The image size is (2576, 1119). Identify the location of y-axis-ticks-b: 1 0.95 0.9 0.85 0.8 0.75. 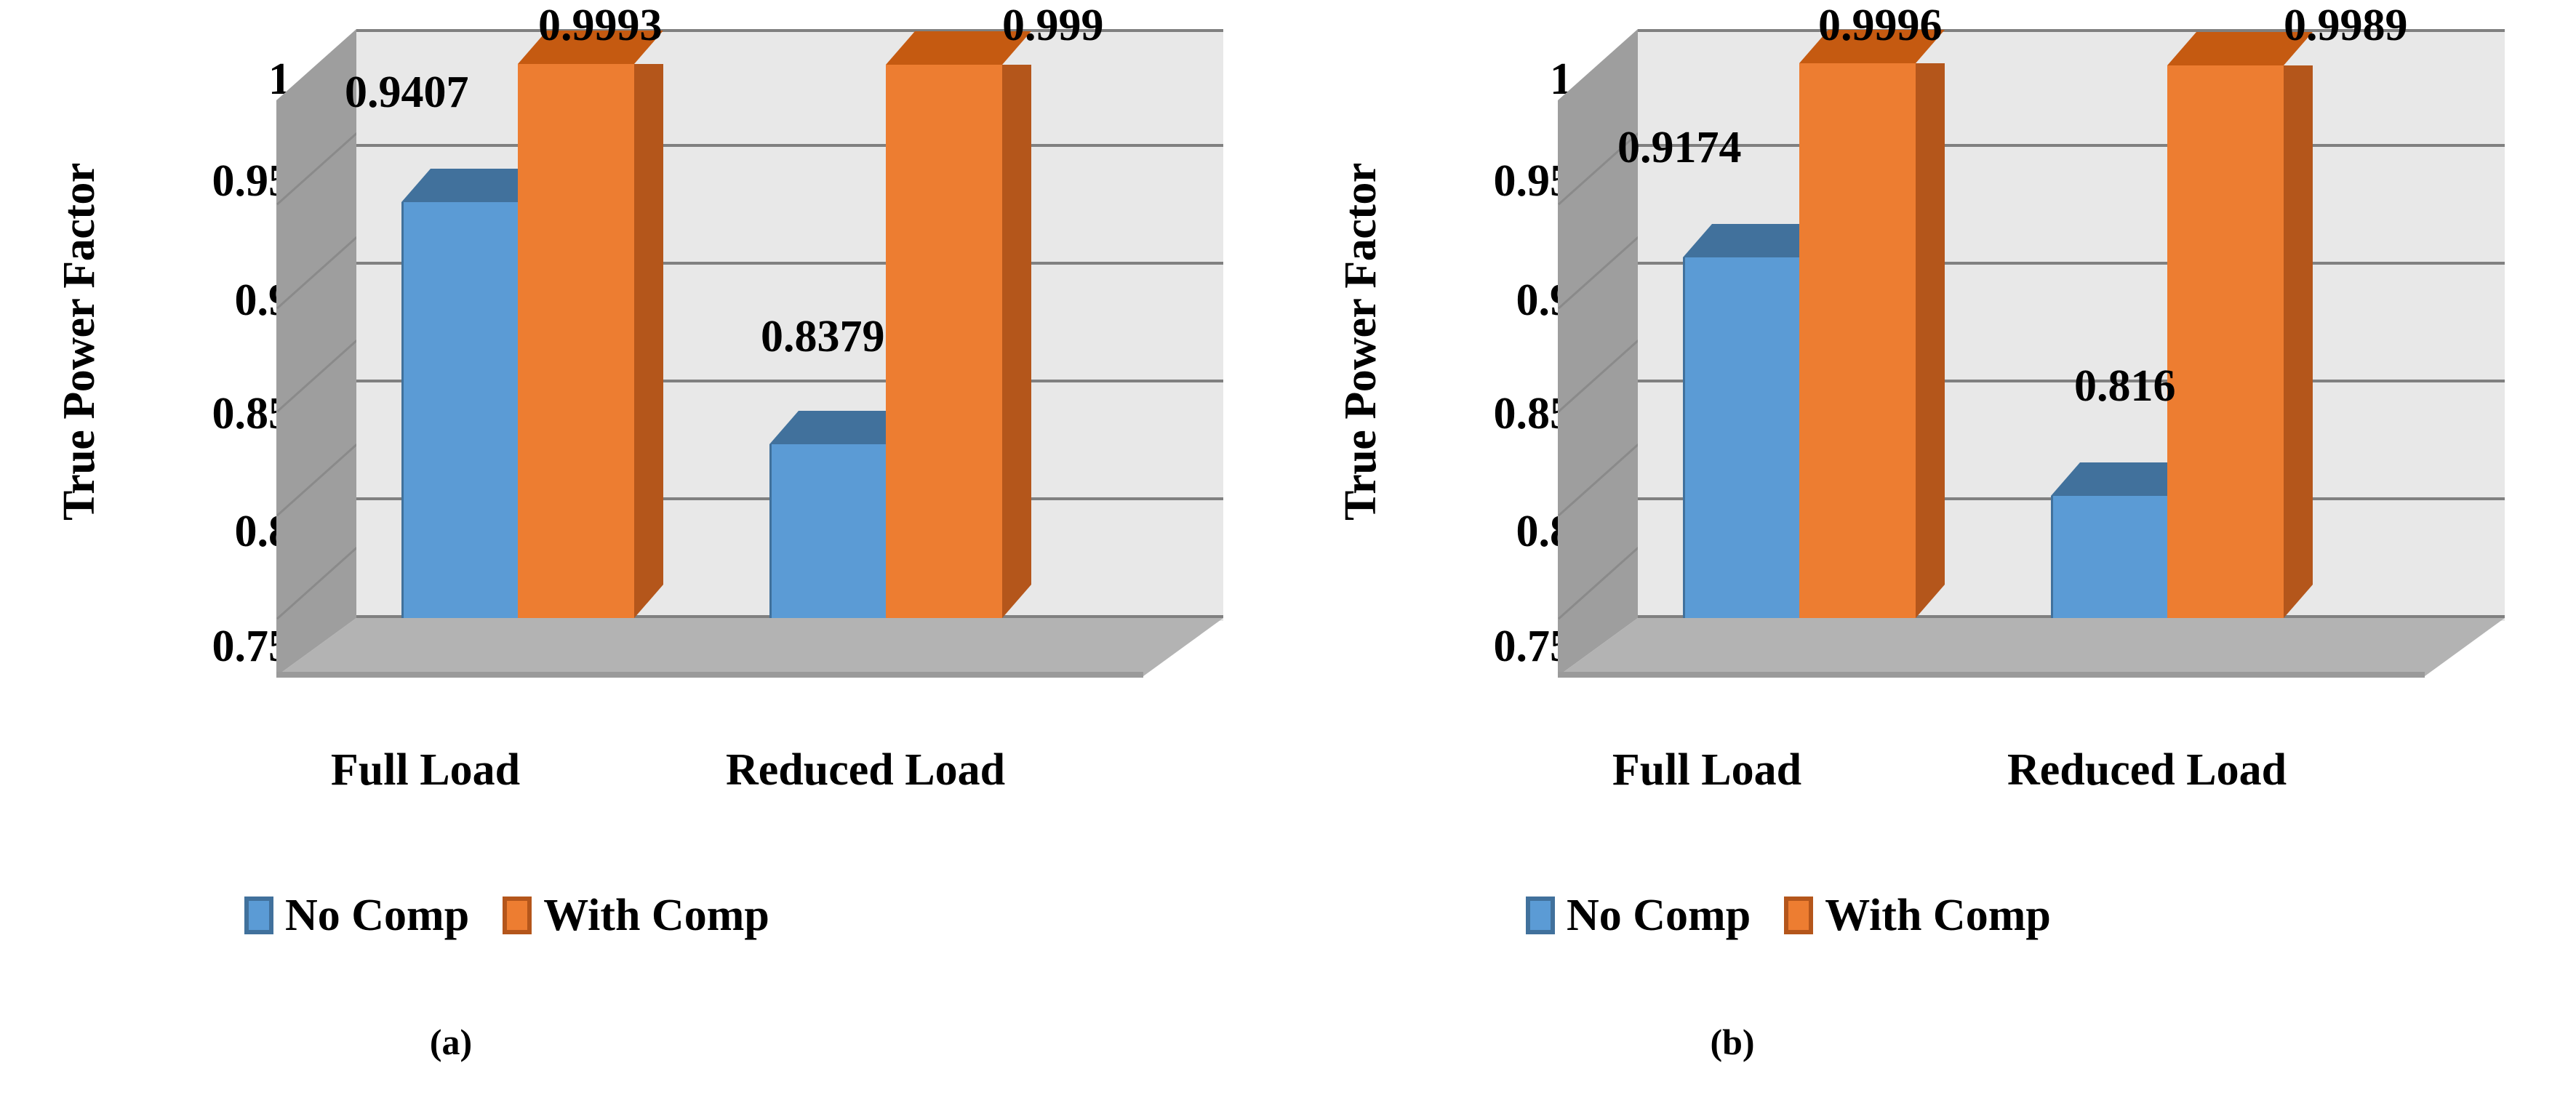
(1427, 363).